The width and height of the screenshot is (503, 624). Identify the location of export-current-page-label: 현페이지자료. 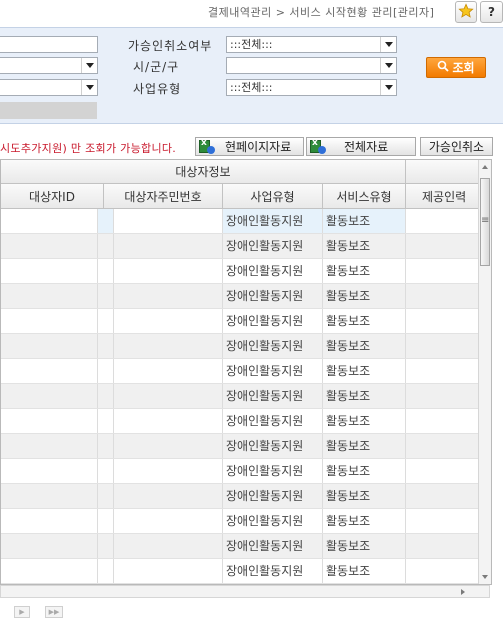
(258, 147).